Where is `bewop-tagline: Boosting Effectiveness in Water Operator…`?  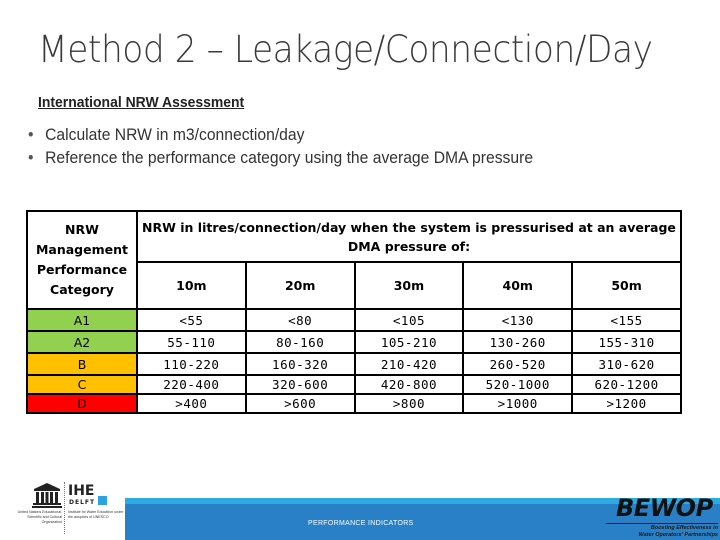
bewop-tagline: Boosting Effectiveness in Water Operator… is located at coordinates (662, 531).